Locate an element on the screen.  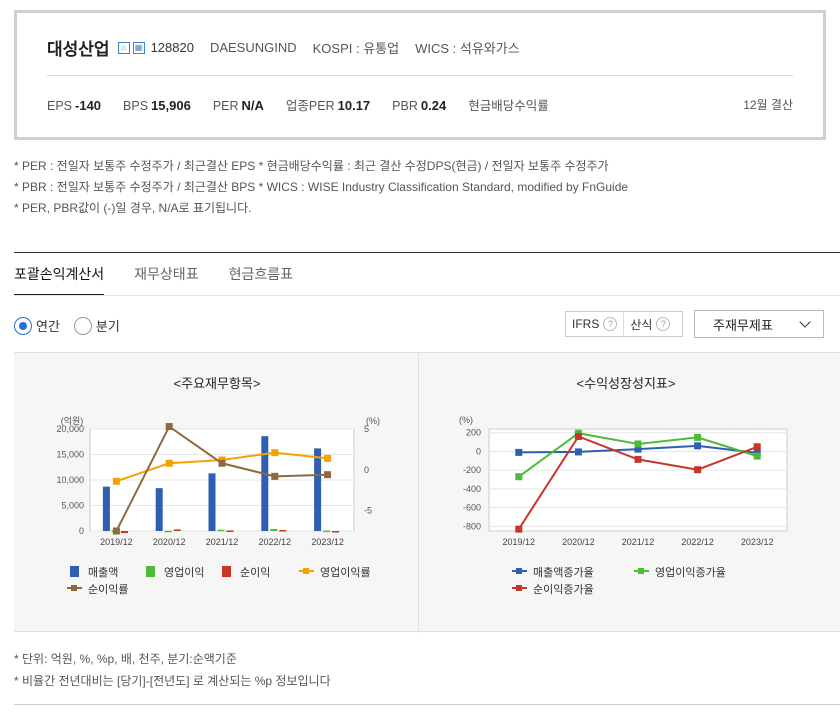
tab-cash-flow: 현금흐름표 is located at coordinates (261, 280).